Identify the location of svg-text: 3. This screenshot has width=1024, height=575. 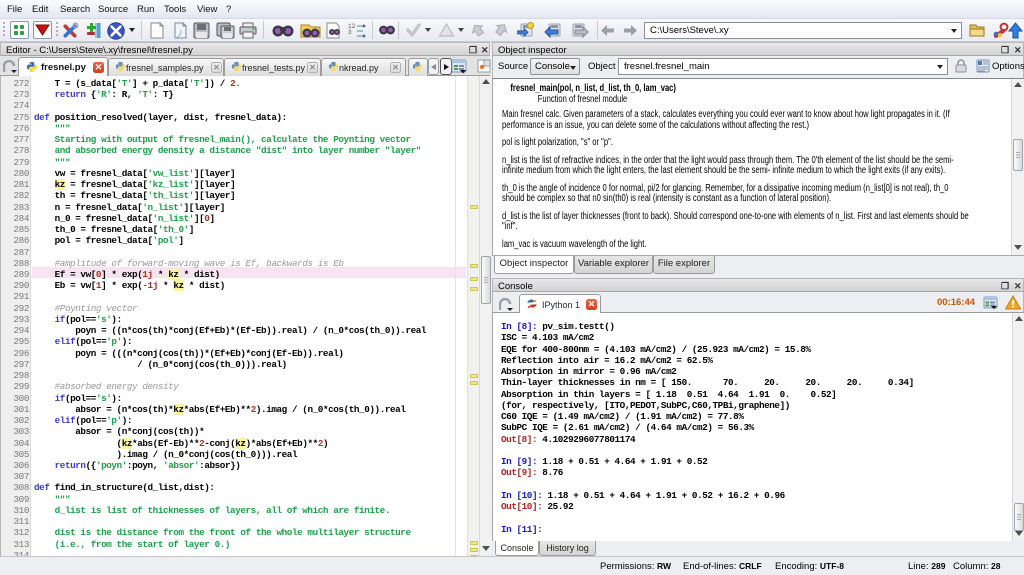
(350, 32).